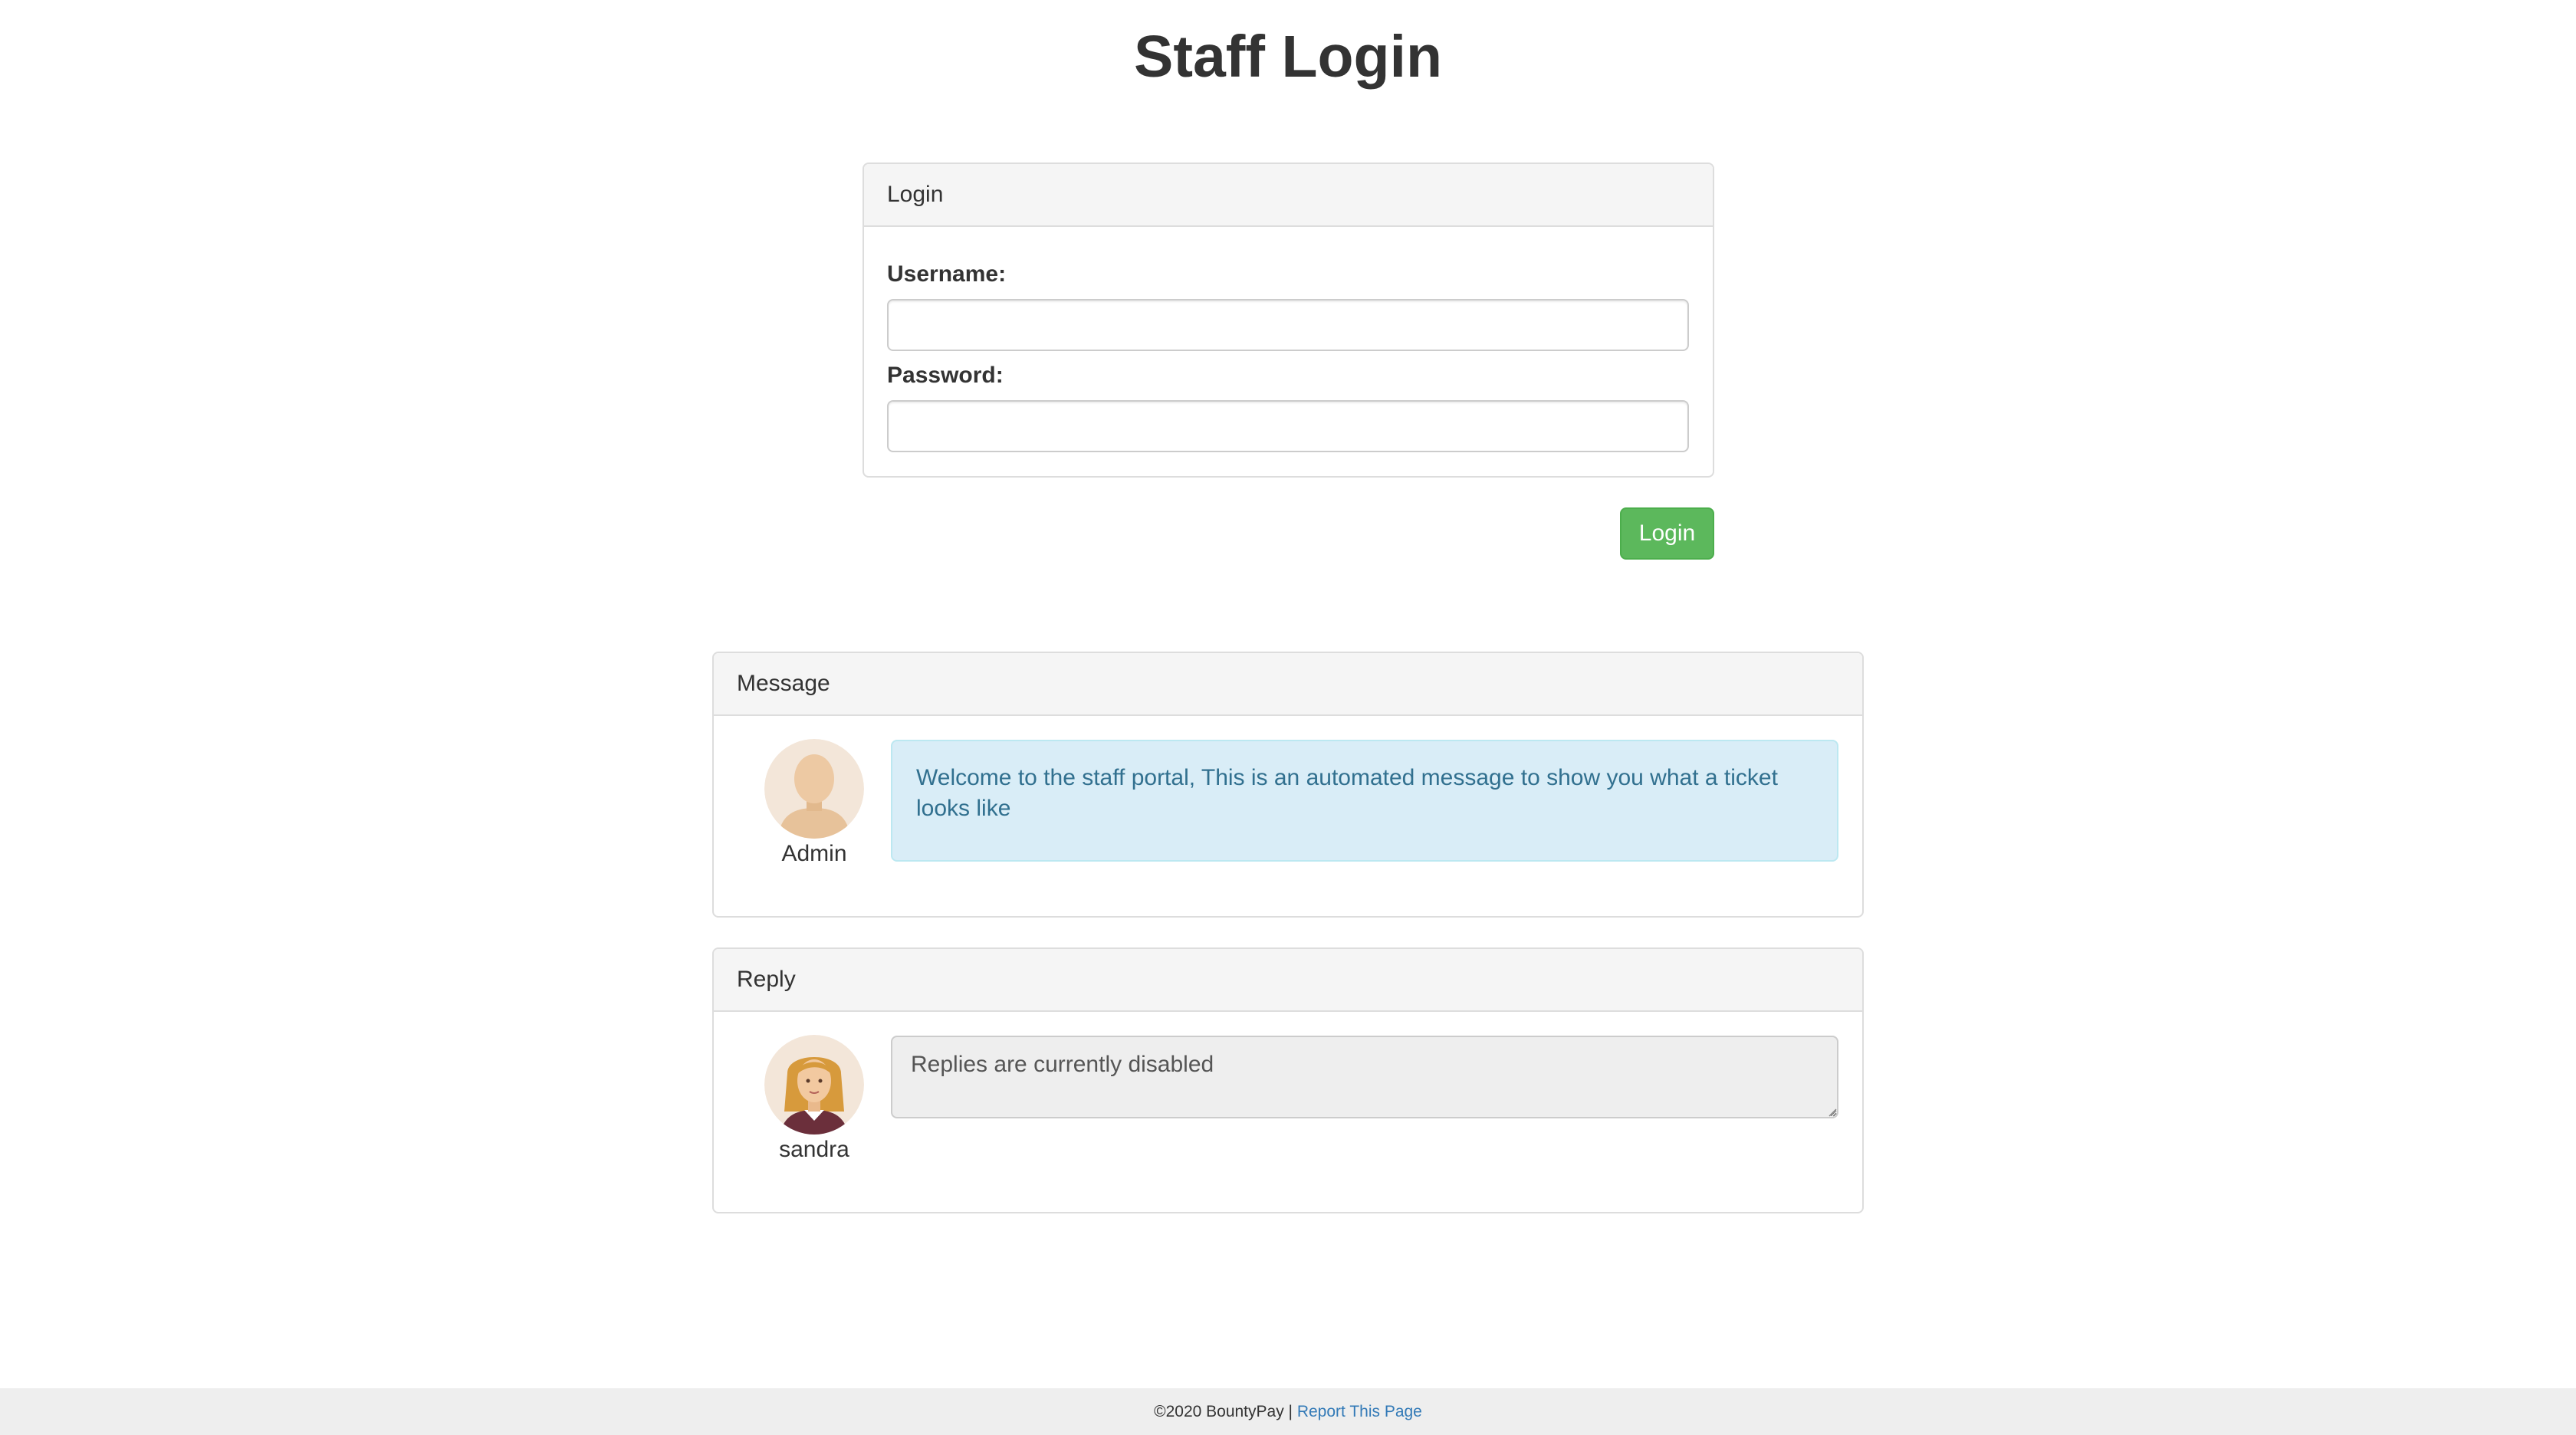 This screenshot has height=1435, width=2576. What do you see at coordinates (1667, 533) in the screenshot?
I see `login-button: Login` at bounding box center [1667, 533].